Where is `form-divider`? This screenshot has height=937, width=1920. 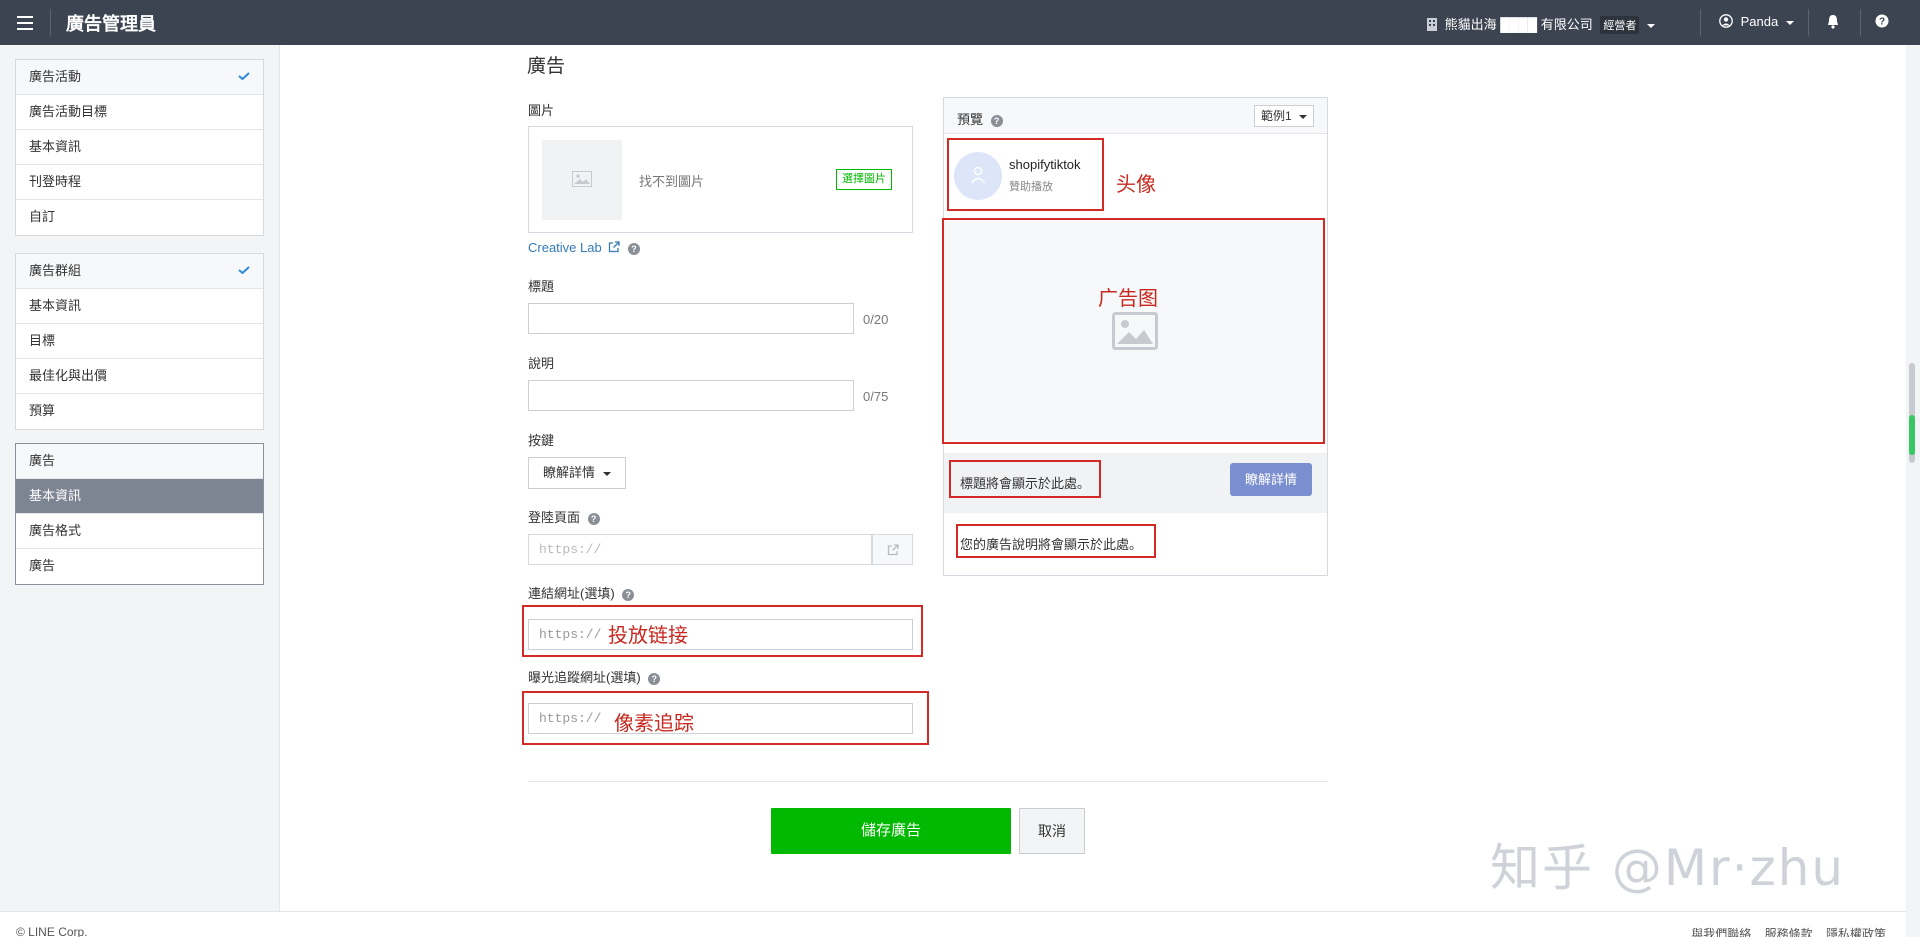
form-divider is located at coordinates (928, 781).